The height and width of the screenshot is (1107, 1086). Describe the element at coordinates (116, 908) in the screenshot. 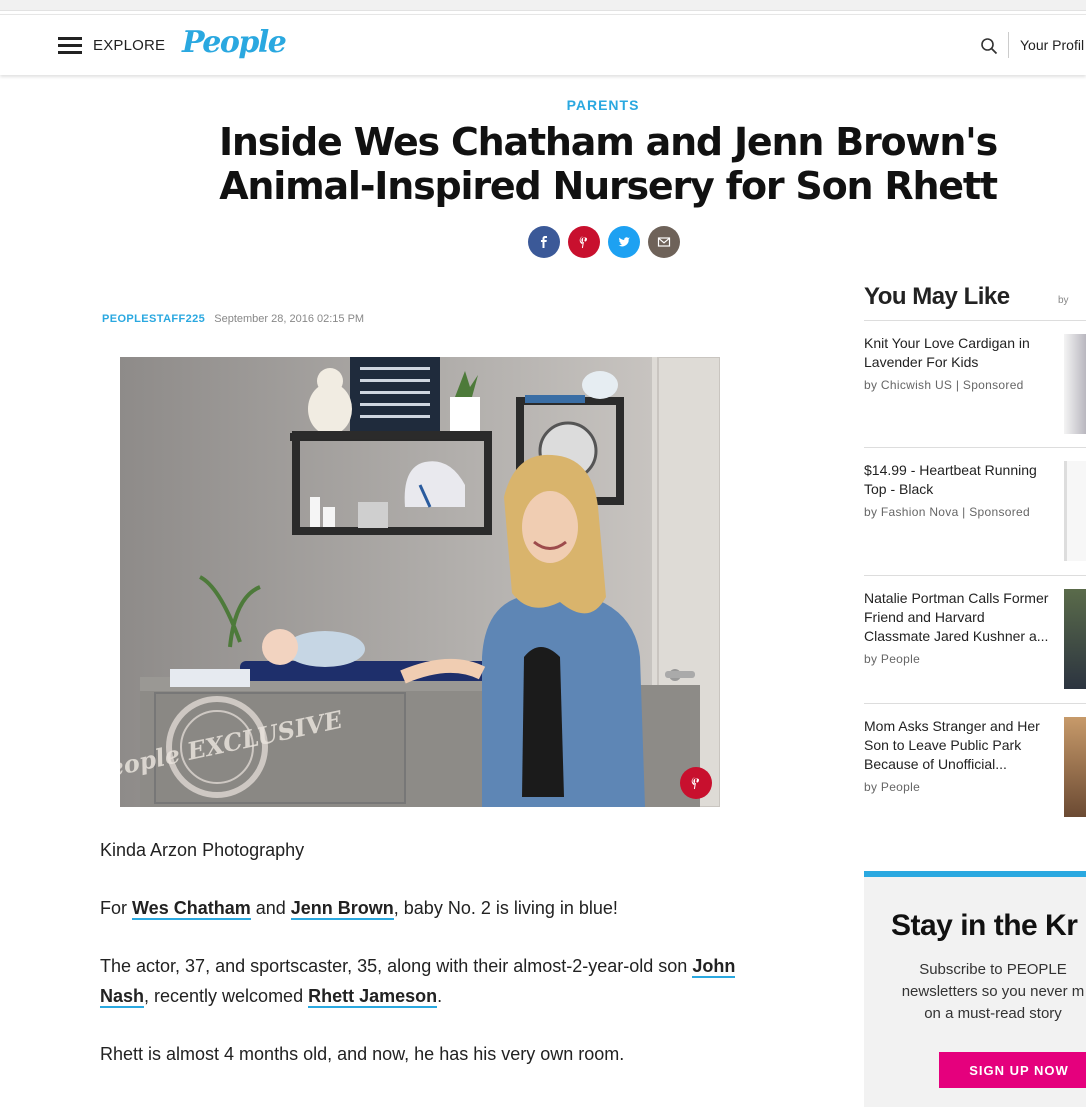

I see `paragraph-text: For` at that location.